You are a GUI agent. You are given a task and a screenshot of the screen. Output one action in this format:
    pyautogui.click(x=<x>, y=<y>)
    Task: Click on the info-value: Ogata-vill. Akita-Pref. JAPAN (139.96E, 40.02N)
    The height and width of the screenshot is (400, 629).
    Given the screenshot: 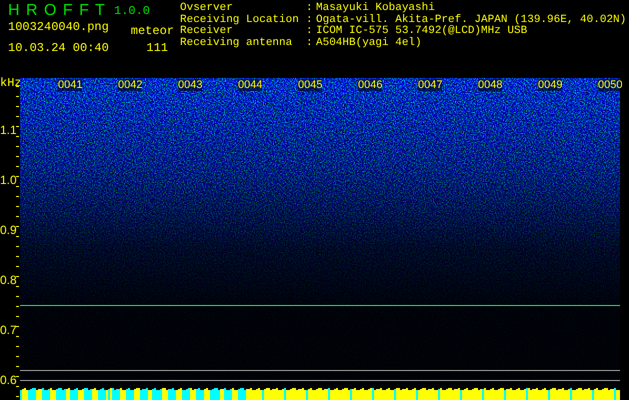 What is the action you would take?
    pyautogui.click(x=471, y=20)
    